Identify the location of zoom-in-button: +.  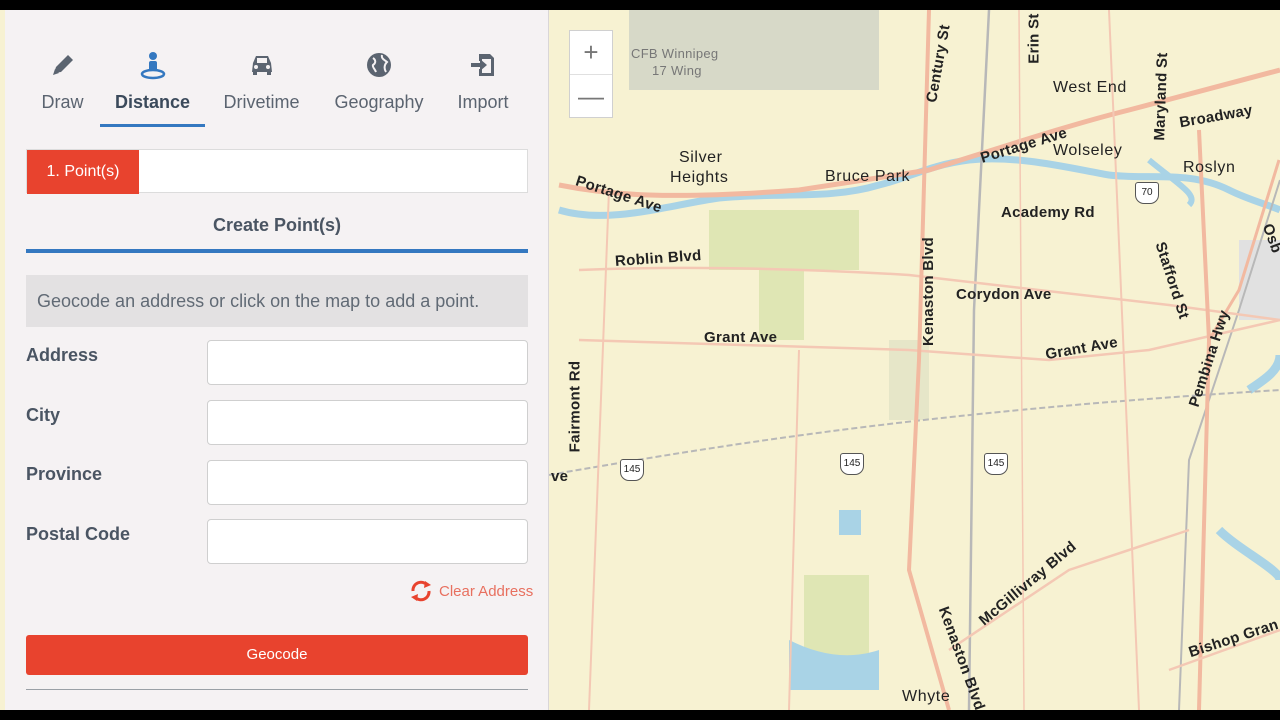
(591, 53).